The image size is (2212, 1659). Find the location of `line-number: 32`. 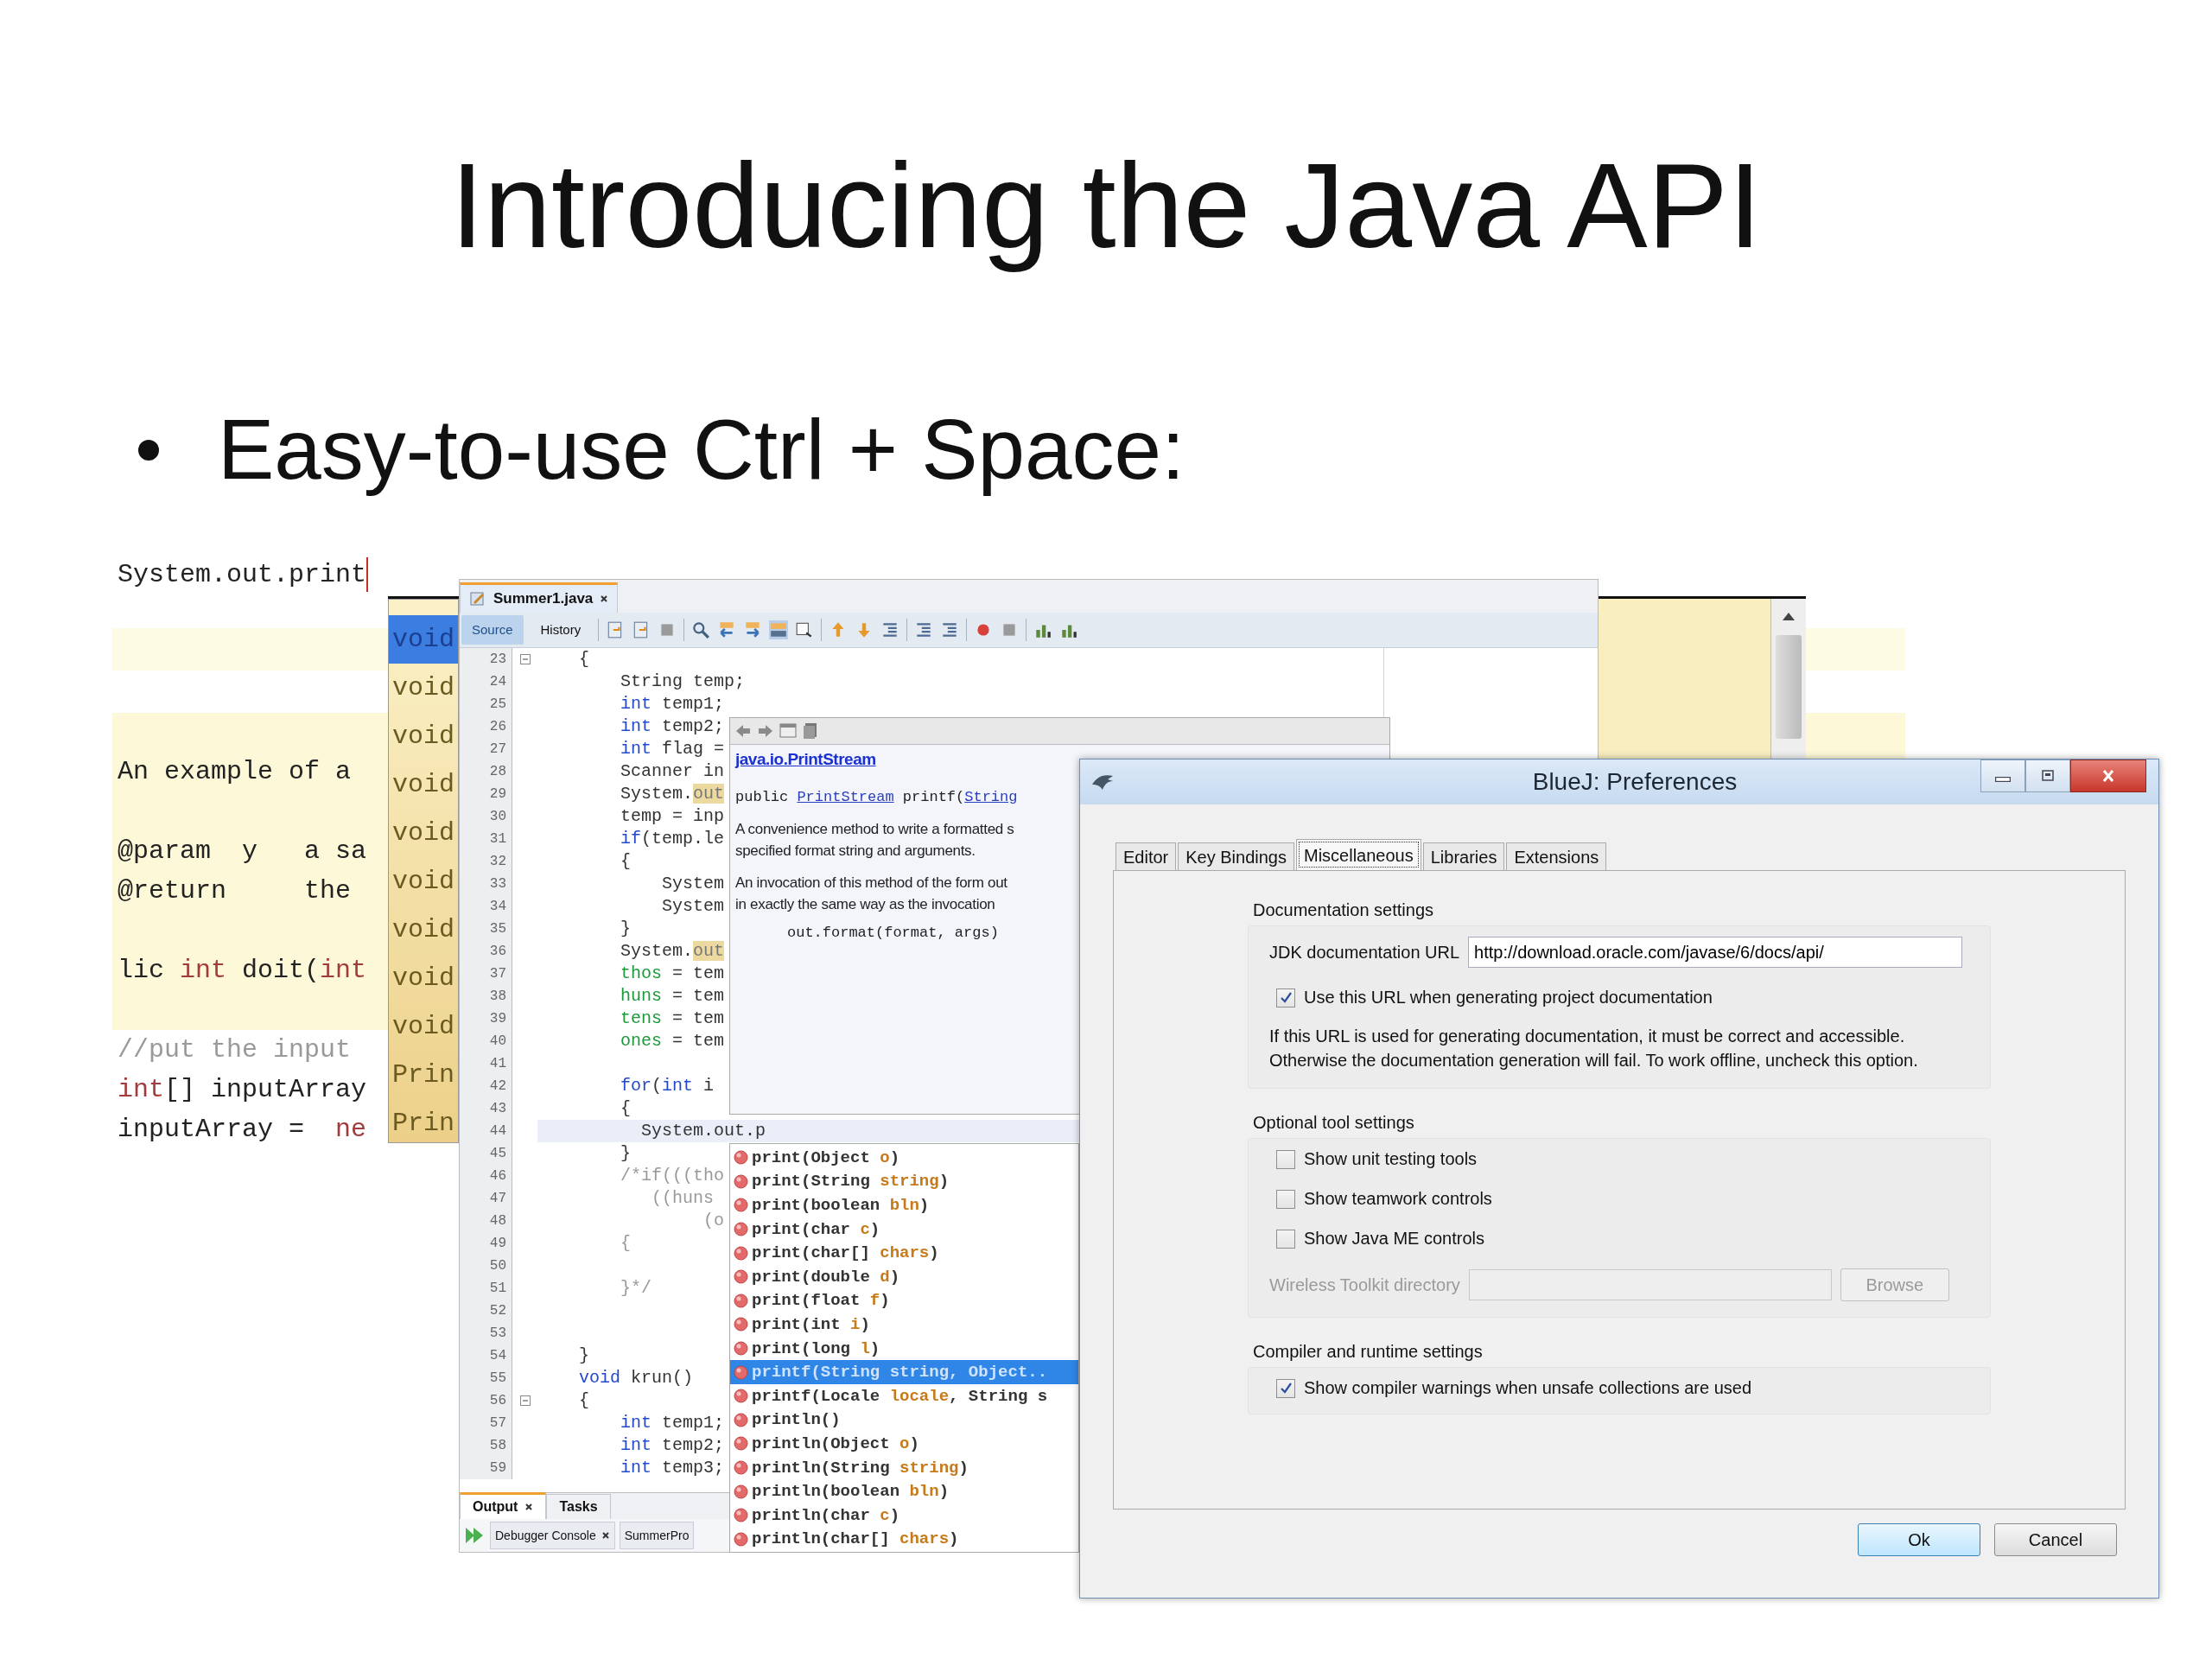

line-number: 32 is located at coordinates (486, 861).